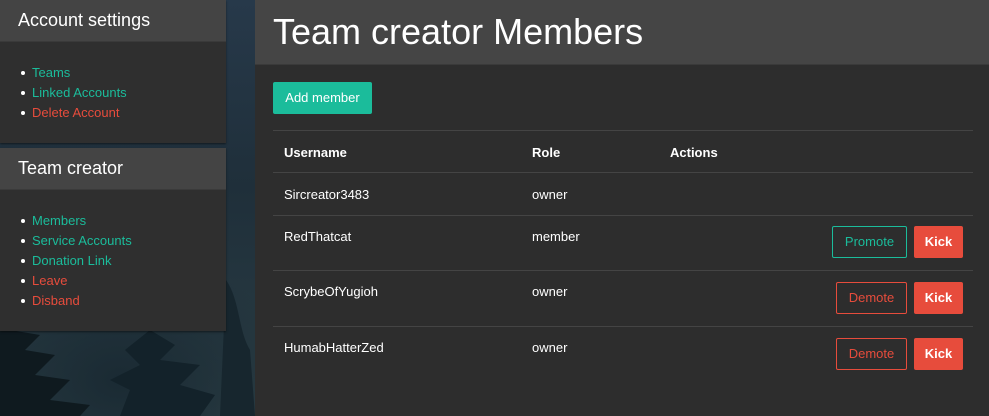 The image size is (989, 416). I want to click on promote-button: Promote, so click(869, 242).